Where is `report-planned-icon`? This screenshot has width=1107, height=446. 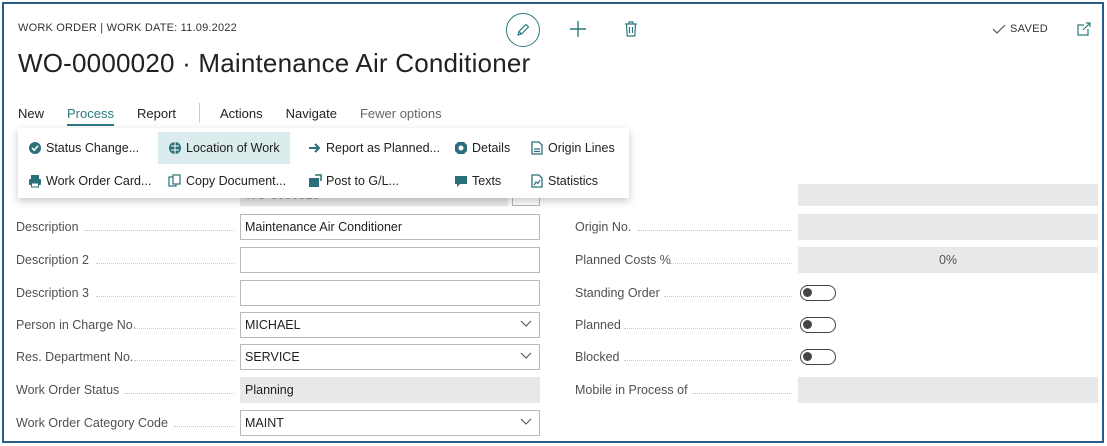
report-planned-icon is located at coordinates (315, 148).